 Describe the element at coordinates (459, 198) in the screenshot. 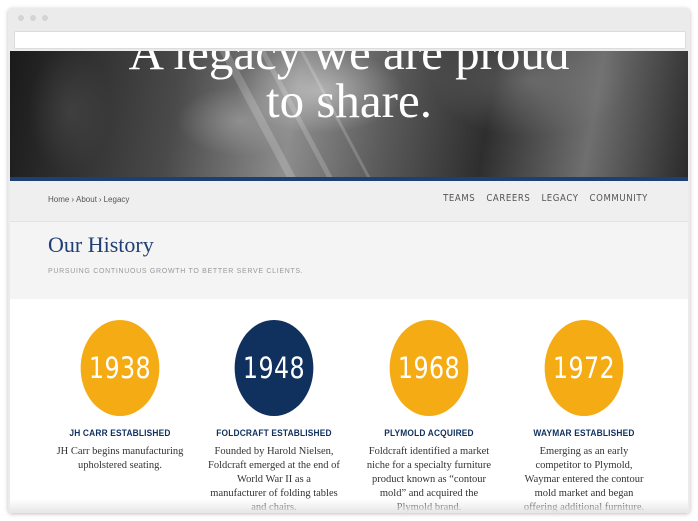

I see `nav-link-teams: TEAMS` at that location.